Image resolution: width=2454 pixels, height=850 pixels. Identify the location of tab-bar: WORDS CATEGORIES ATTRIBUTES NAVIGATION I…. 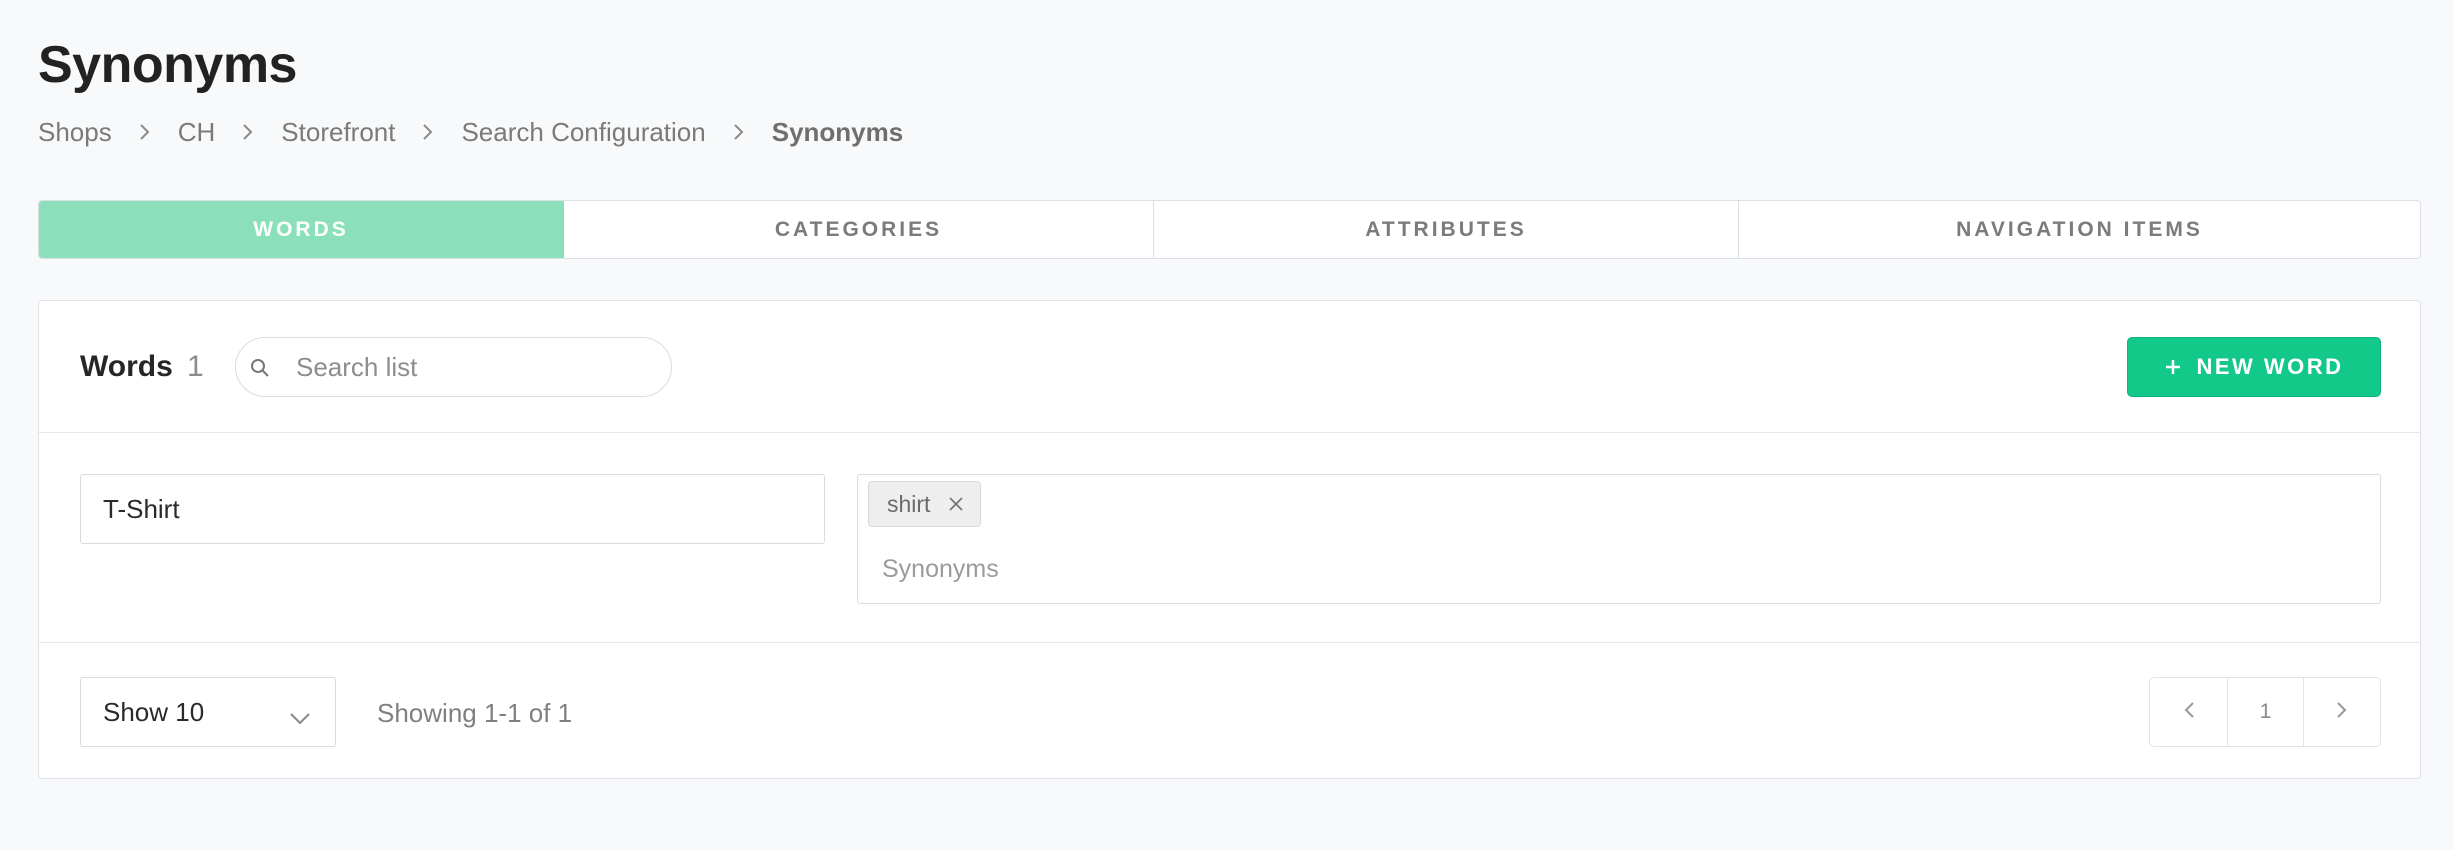
(1229, 229).